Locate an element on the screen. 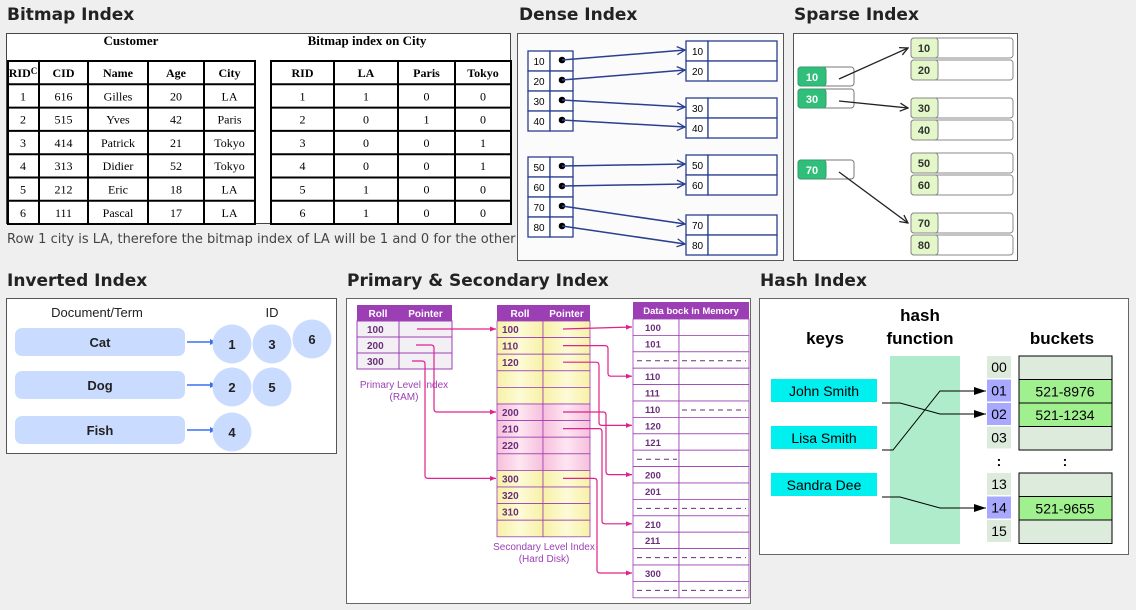  customer-cell: 111 is located at coordinates (63, 213).